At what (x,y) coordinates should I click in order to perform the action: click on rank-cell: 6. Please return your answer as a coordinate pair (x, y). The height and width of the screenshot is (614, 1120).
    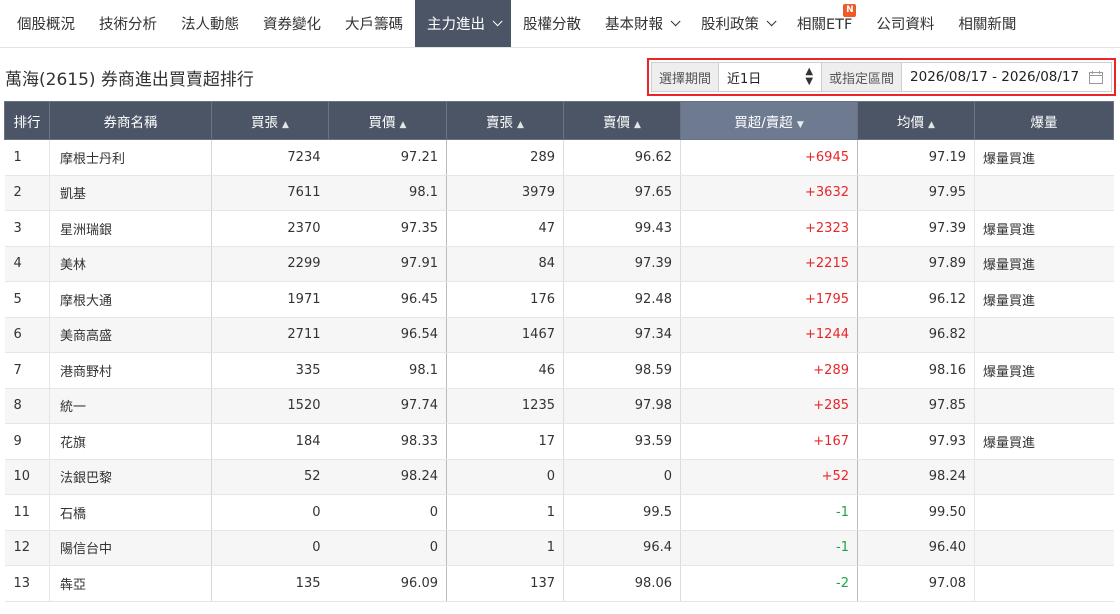
    Looking at the image, I should click on (27, 335).